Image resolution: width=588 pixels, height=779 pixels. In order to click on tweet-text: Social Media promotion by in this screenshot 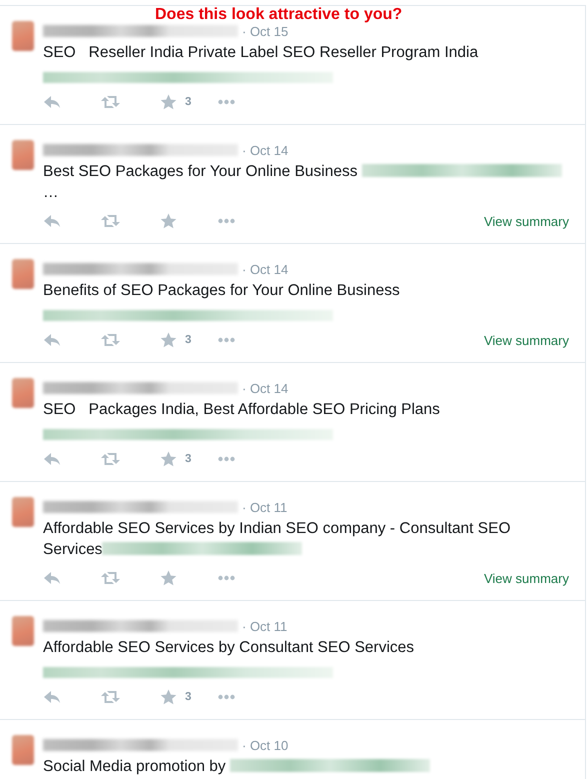, I will do `click(306, 766)`.